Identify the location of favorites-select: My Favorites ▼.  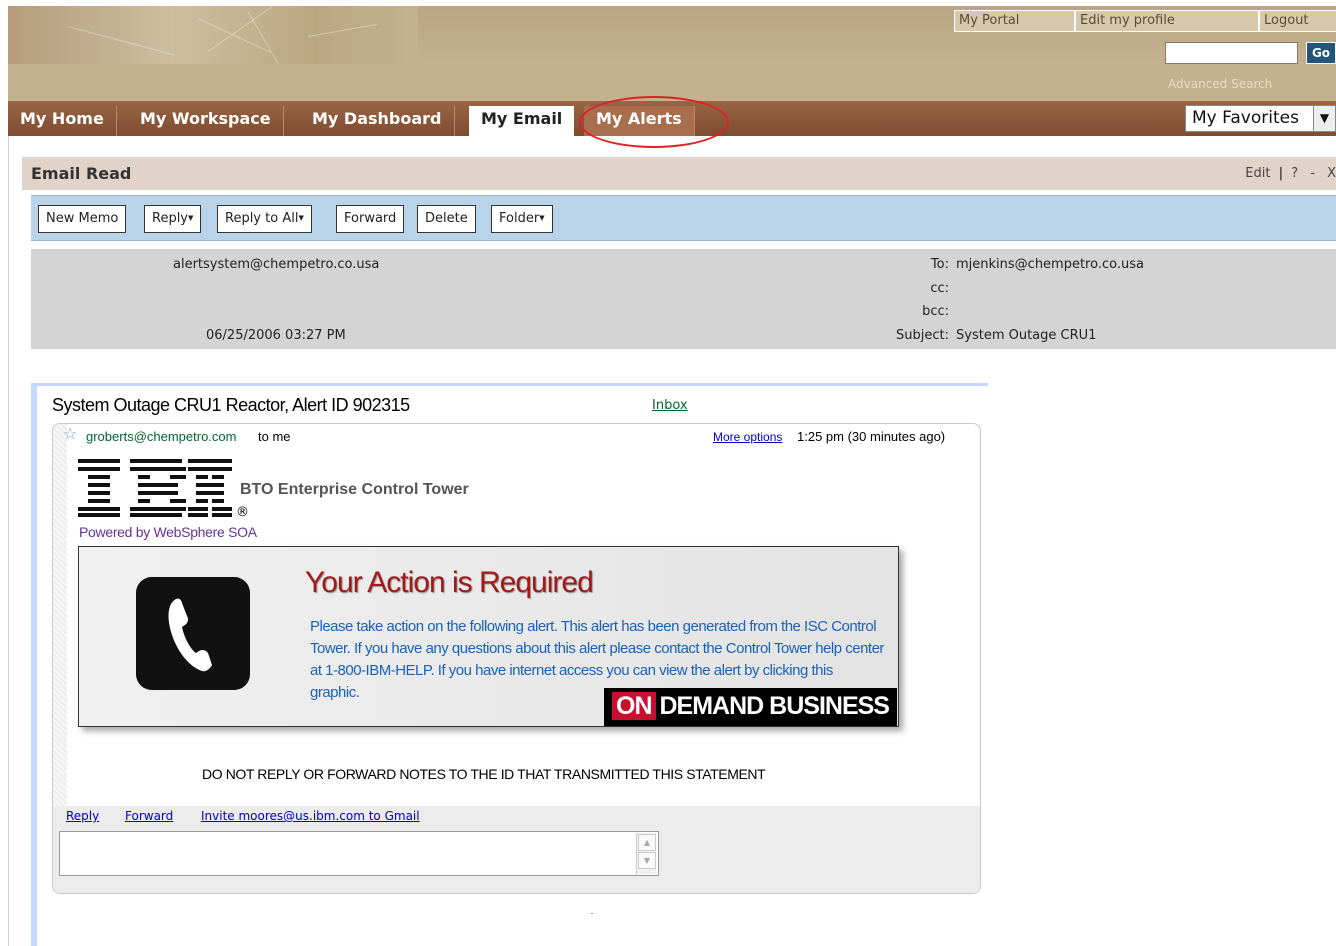
(1260, 118).